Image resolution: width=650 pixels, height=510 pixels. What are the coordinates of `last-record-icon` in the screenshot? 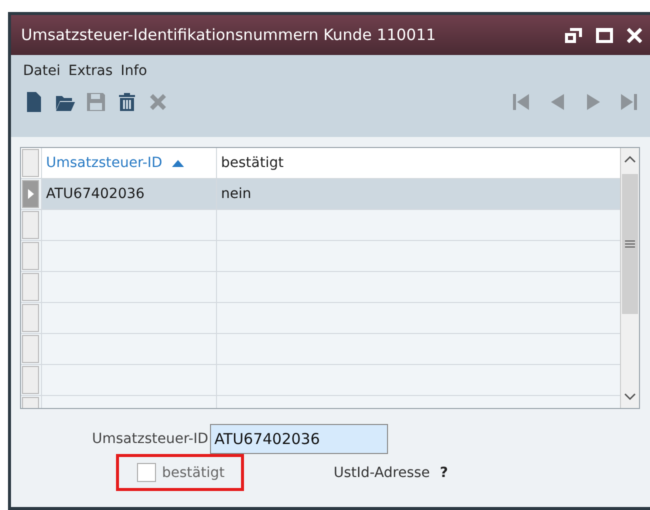 It's located at (629, 102).